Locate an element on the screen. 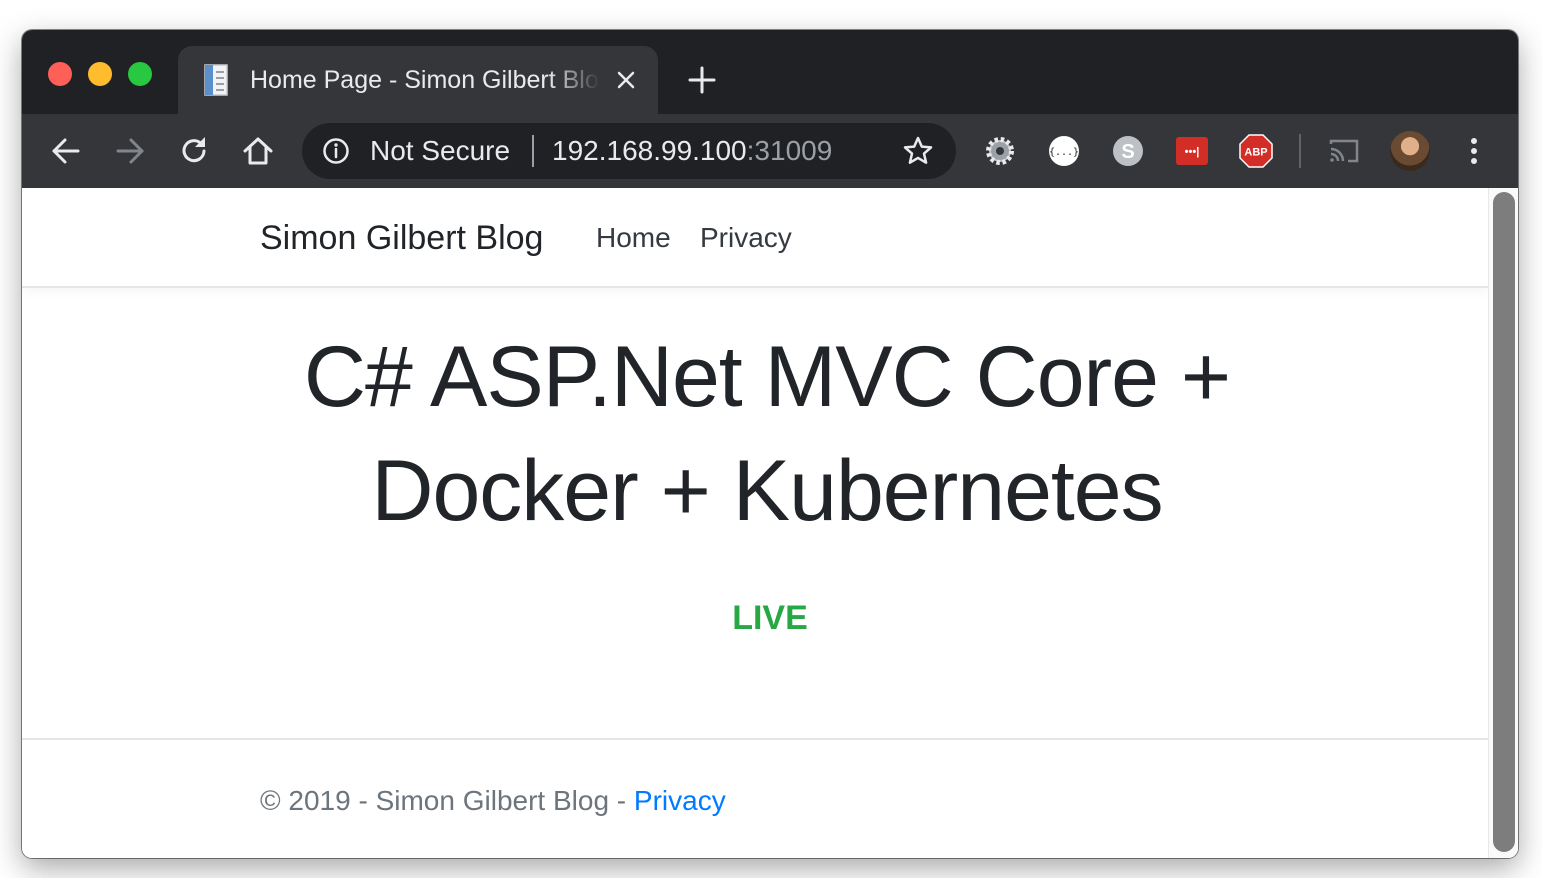 This screenshot has width=1542, height=878. info-icon is located at coordinates (336, 151).